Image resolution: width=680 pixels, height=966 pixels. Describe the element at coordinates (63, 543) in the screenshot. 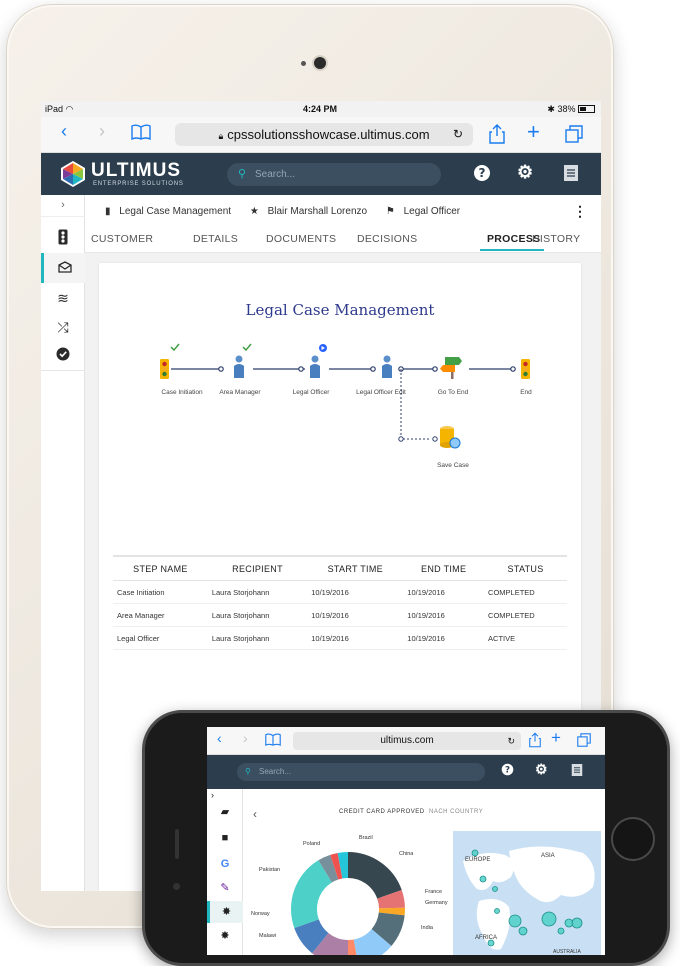

I see `left-sidebar: › ≋ ⤮` at that location.